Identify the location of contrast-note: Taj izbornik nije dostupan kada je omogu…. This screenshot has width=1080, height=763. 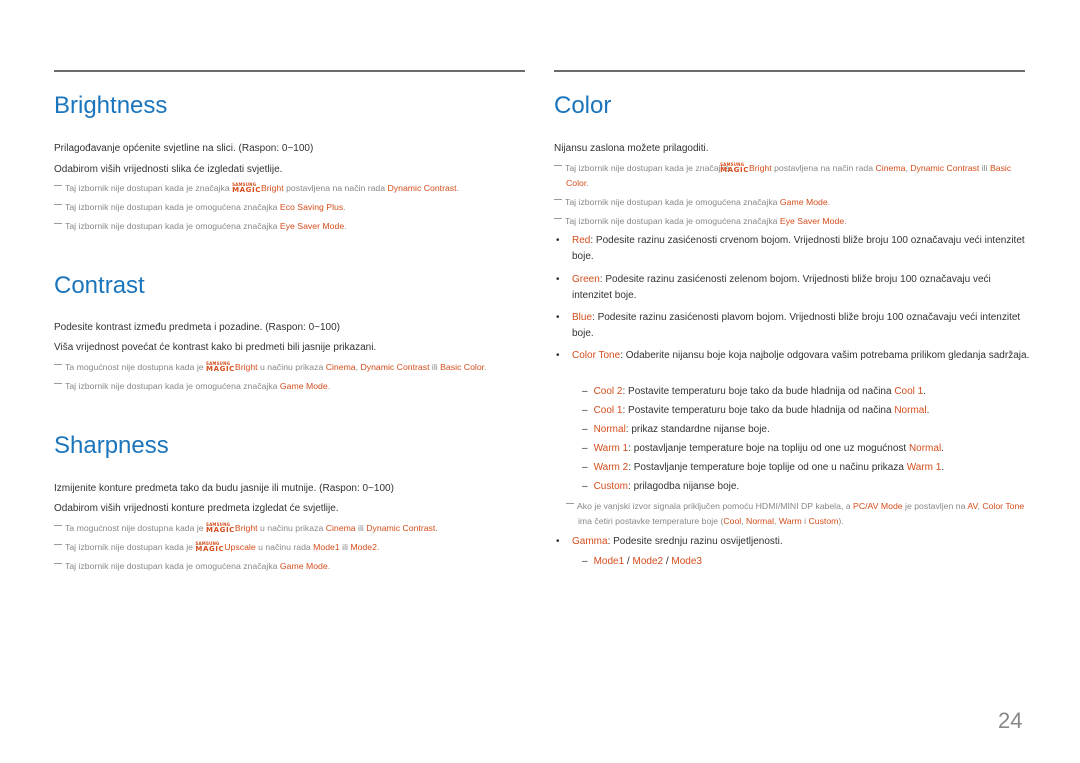
(192, 386).